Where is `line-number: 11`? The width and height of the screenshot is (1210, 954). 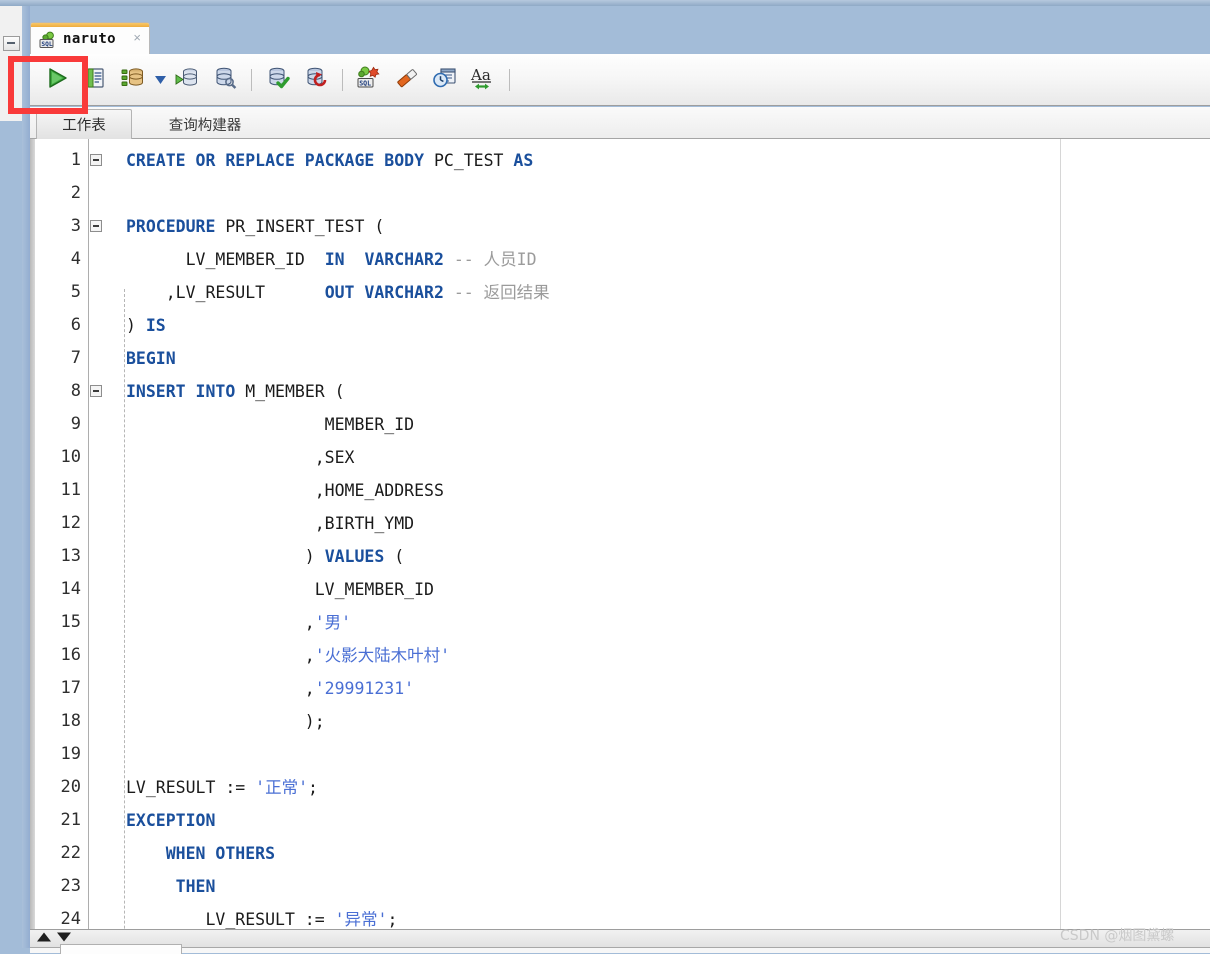
line-number: 11 is located at coordinates (70, 490).